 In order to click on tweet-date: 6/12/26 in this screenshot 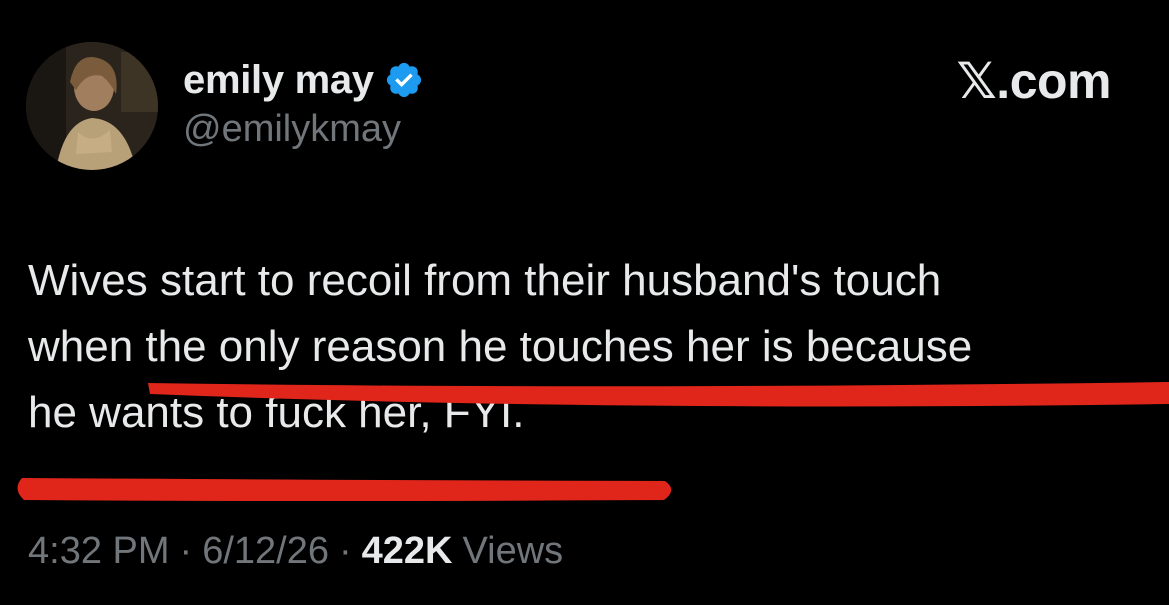, I will do `click(265, 551)`.